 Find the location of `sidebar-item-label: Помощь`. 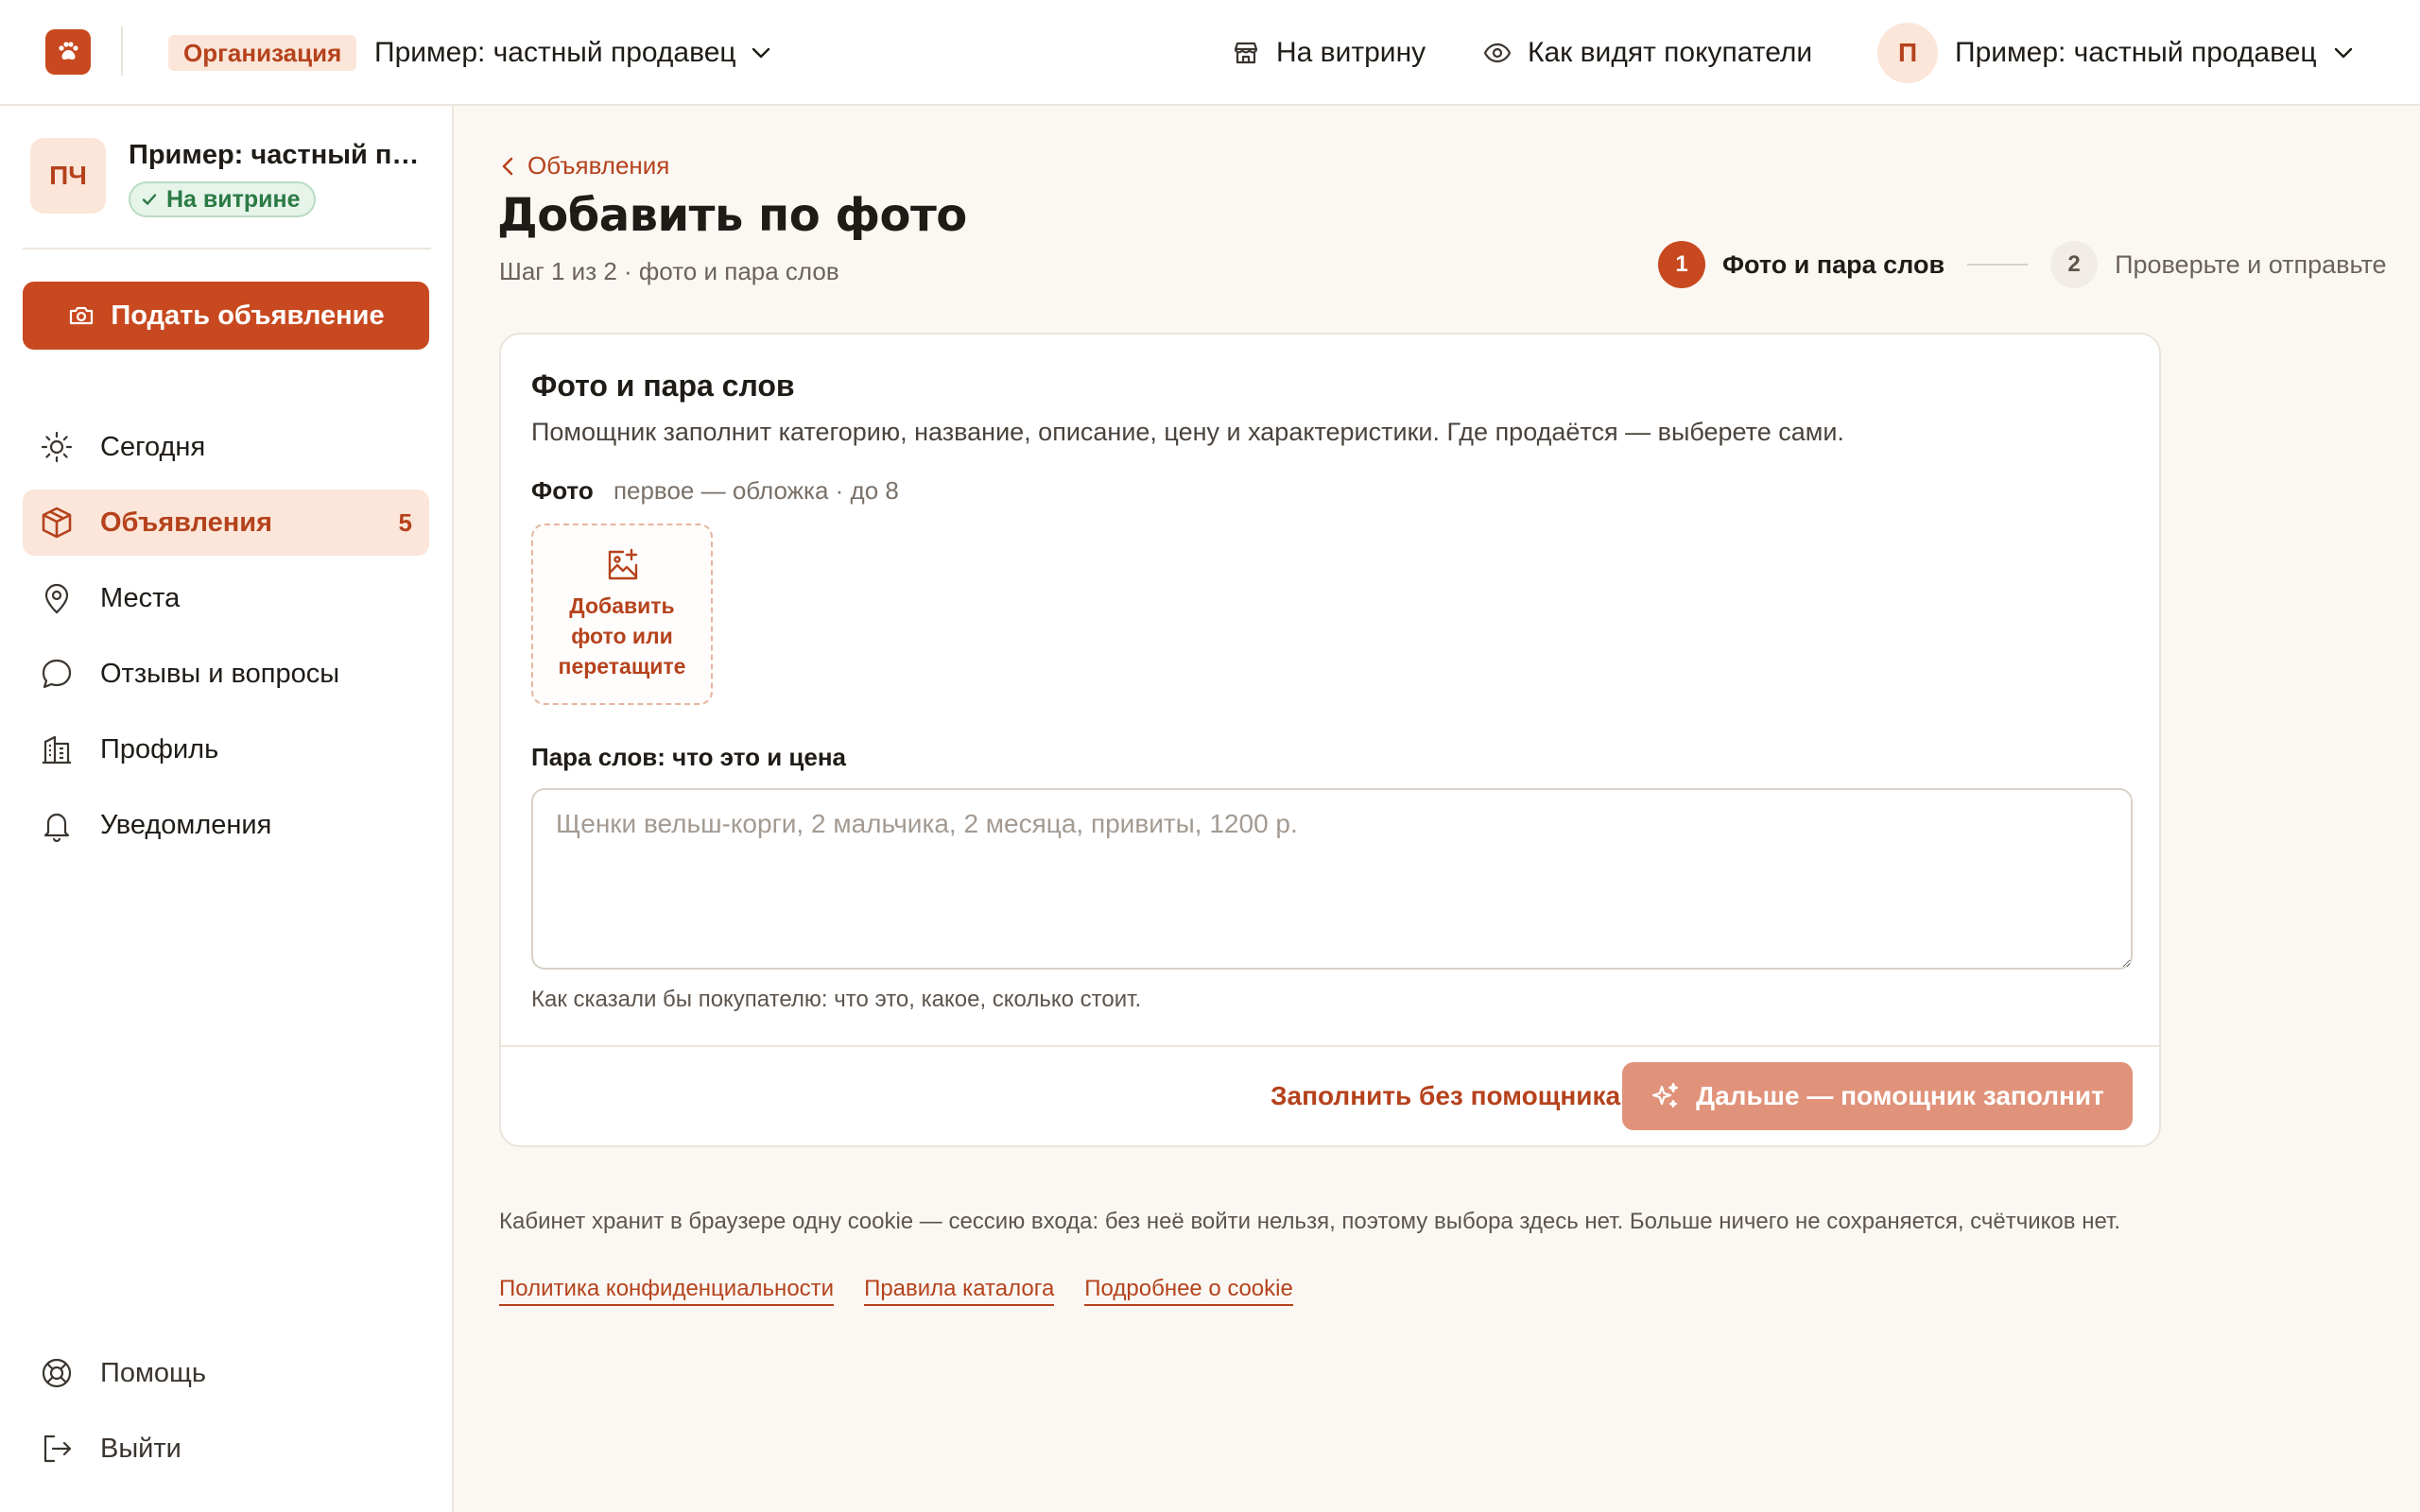

sidebar-item-label: Помощь is located at coordinates (153, 1372).